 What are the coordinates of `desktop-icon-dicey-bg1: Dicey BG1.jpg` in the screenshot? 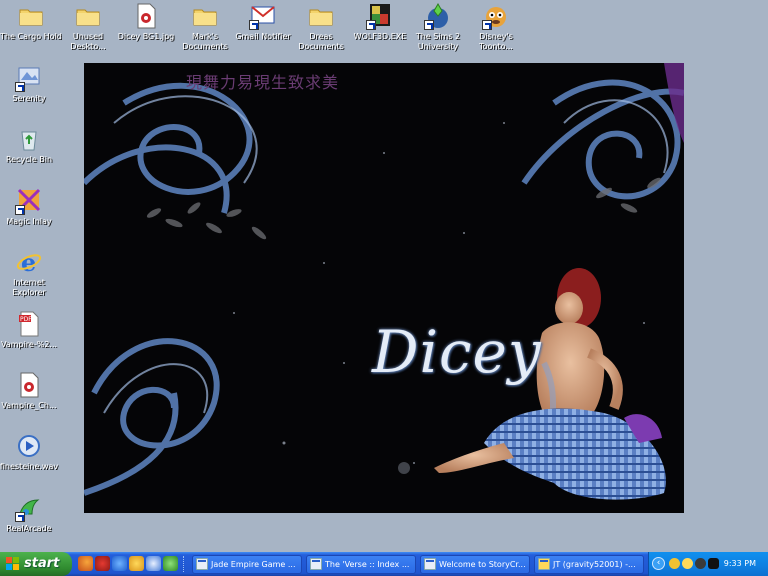 It's located at (146, 22).